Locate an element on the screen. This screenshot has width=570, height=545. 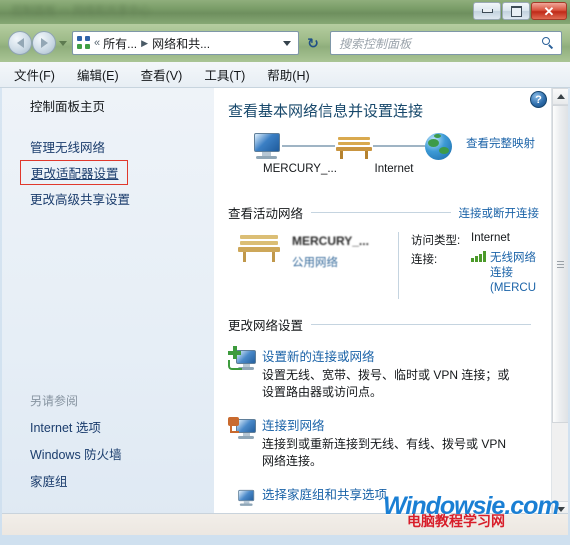
active-networks-title: 查看活动网络 is located at coordinates (266, 214).